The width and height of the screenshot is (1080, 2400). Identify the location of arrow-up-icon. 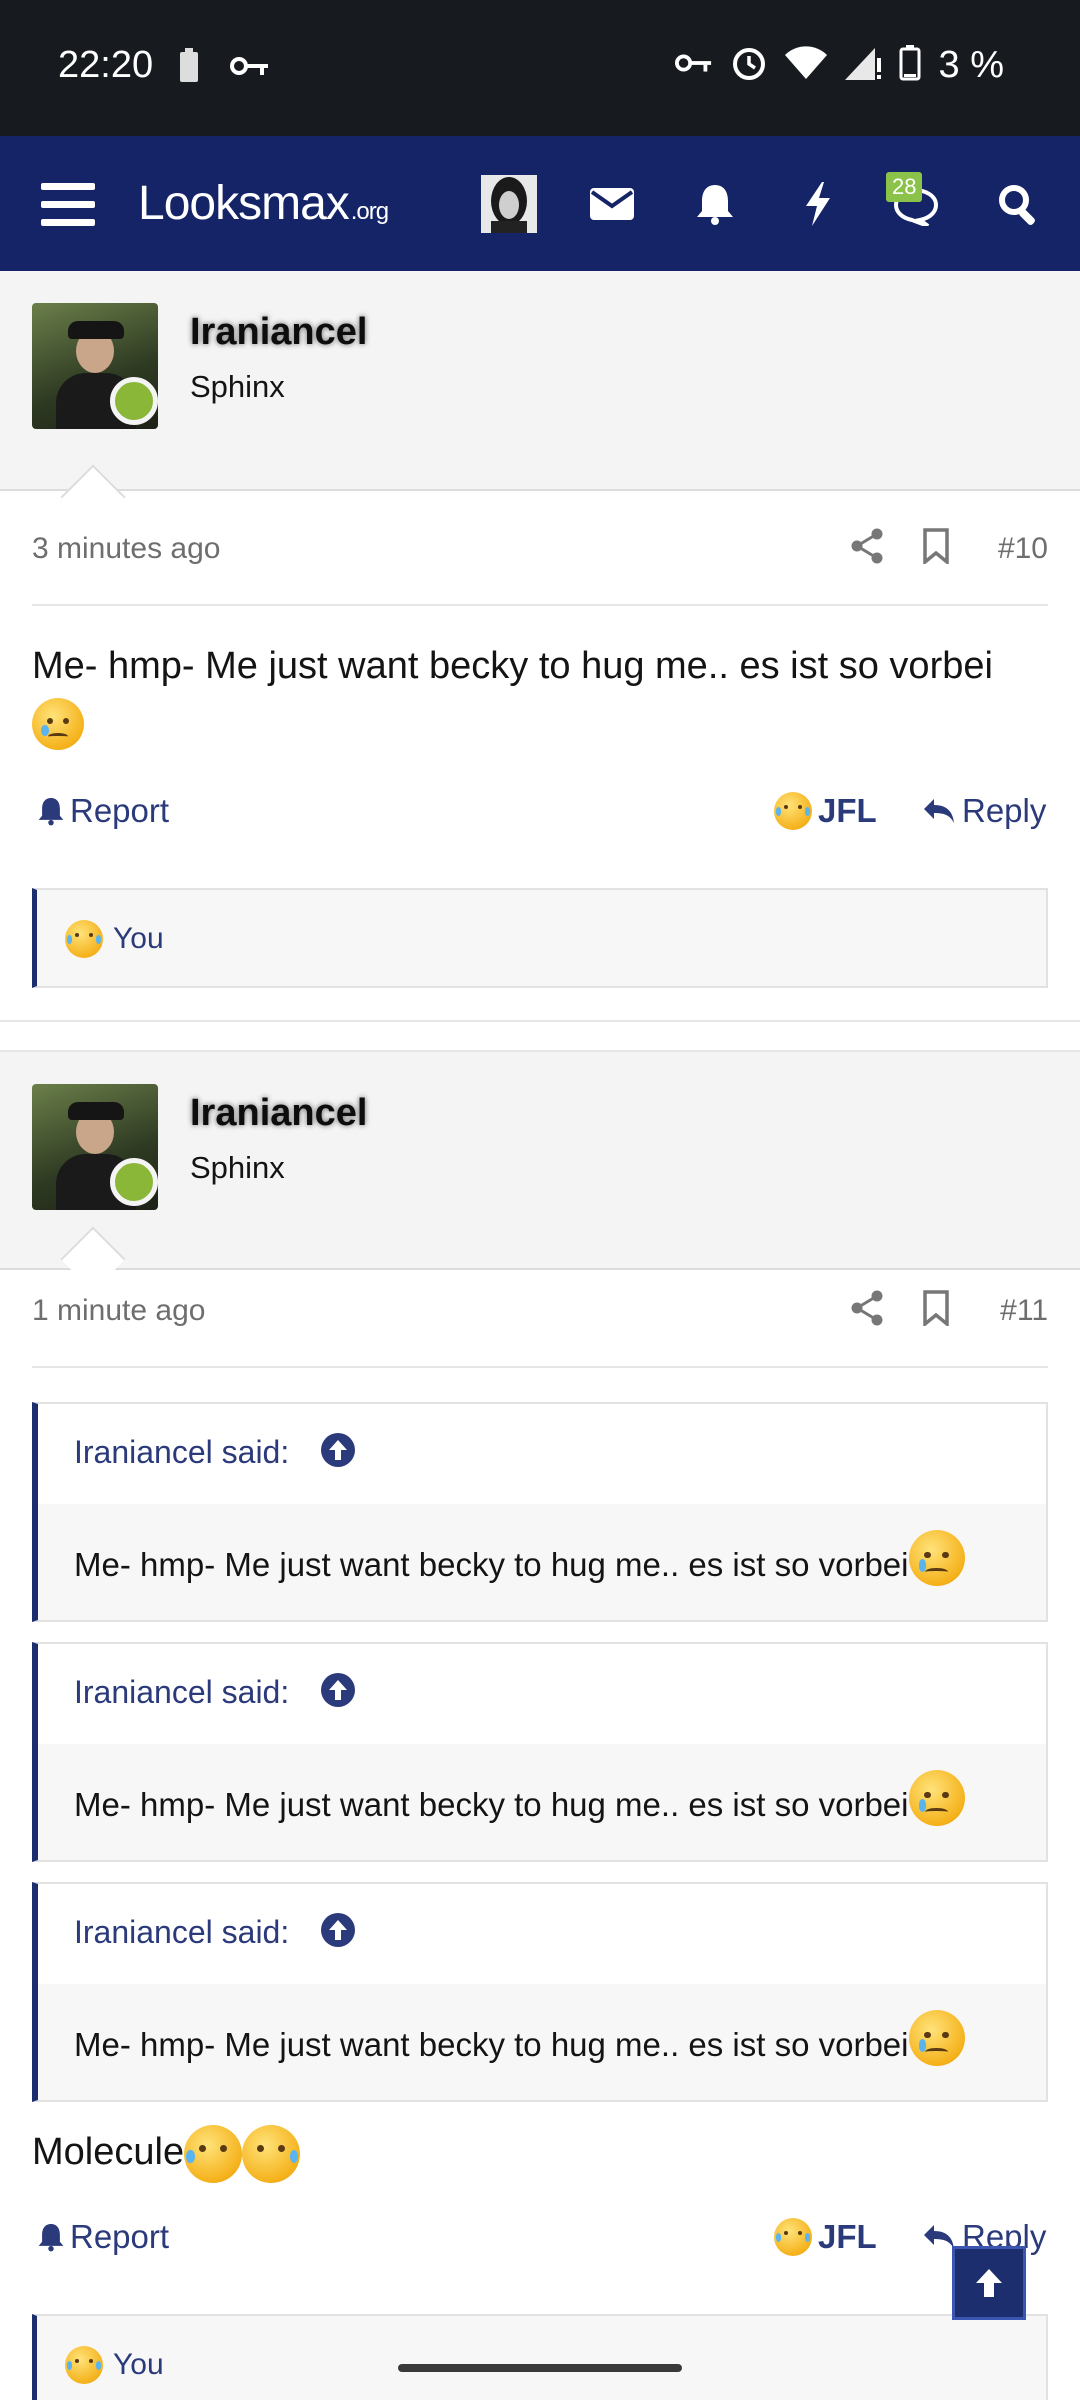
(989, 2283).